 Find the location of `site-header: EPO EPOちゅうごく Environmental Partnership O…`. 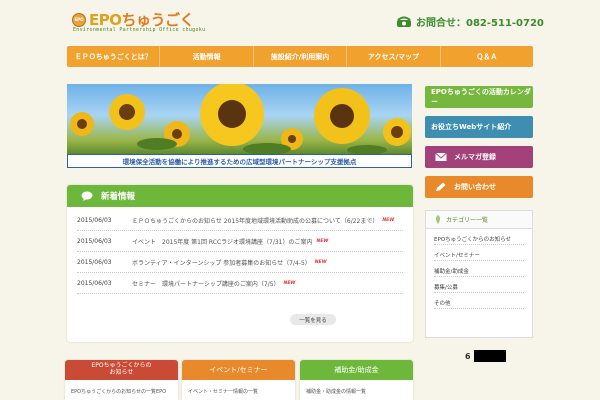

site-header: EPO EPOちゅうごく Environmental Partnership O… is located at coordinates (300, 22).